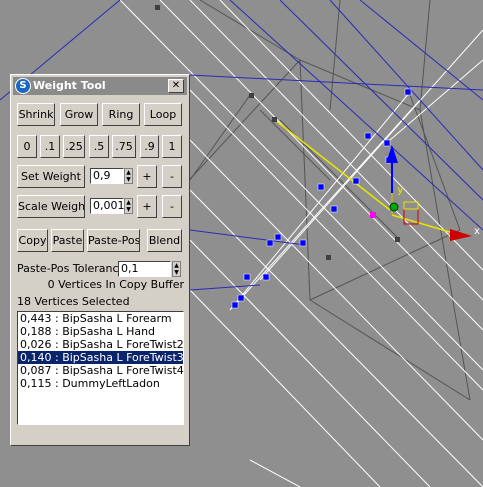 The image size is (483, 487). Describe the element at coordinates (67, 240) in the screenshot. I see `paste-button: Paste` at that location.